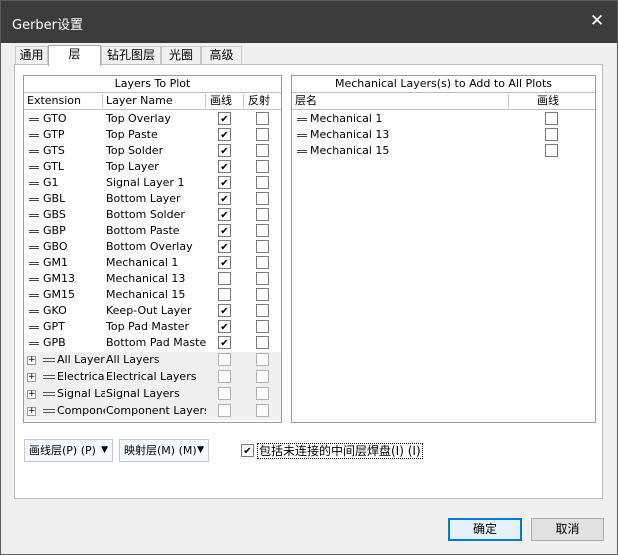  I want to click on layer-extension: GTO, so click(55, 118).